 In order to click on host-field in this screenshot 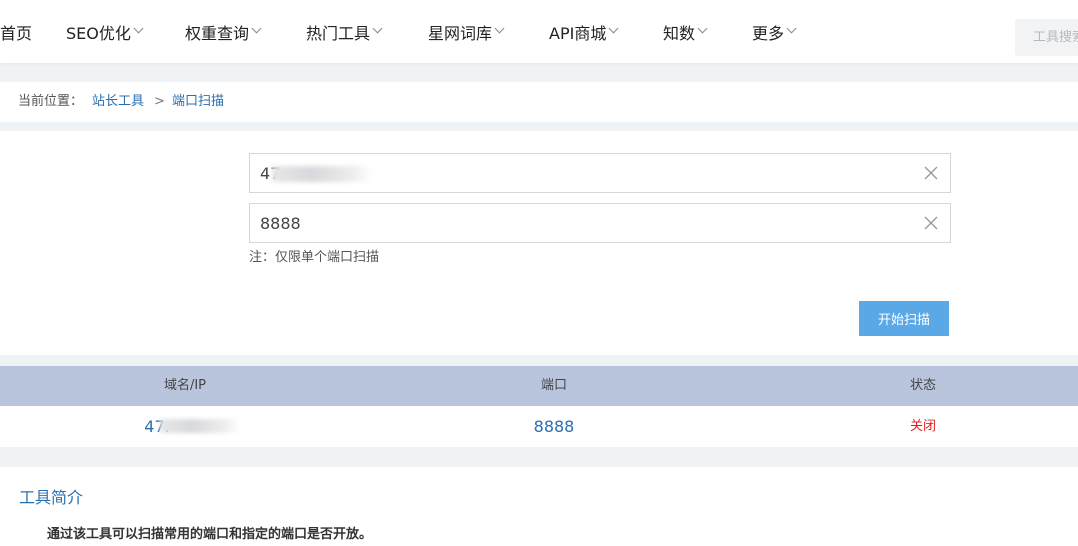, I will do `click(600, 173)`.